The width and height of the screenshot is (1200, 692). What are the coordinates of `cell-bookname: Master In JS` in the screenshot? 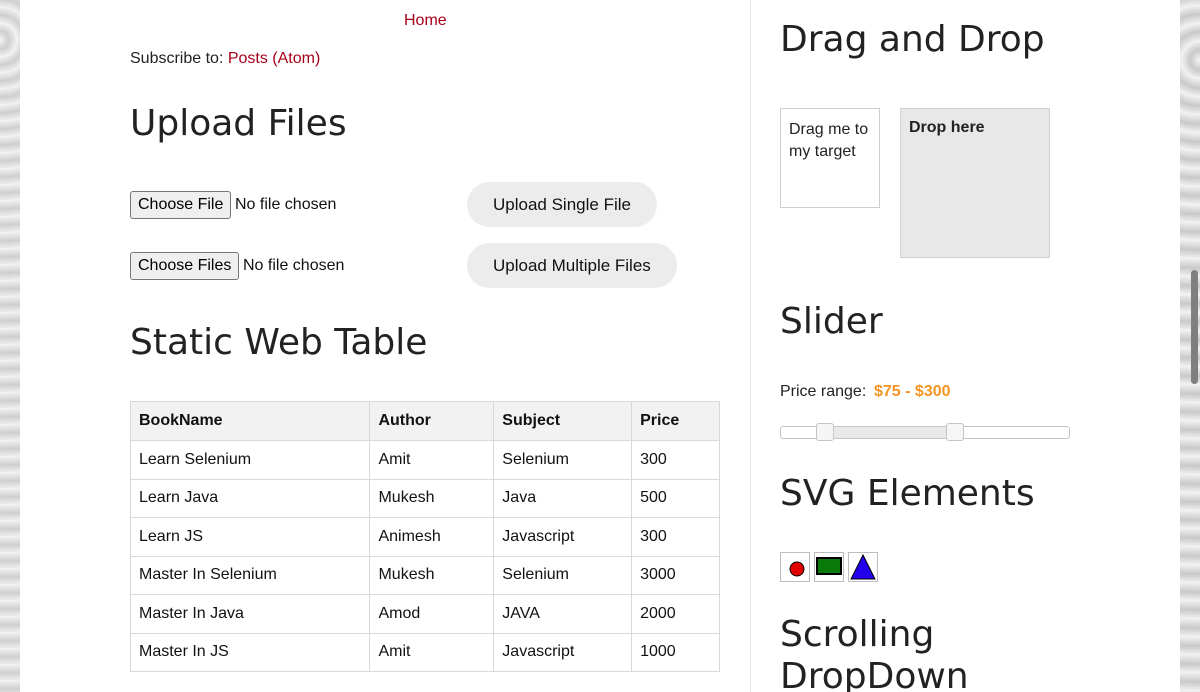 It's located at (250, 652).